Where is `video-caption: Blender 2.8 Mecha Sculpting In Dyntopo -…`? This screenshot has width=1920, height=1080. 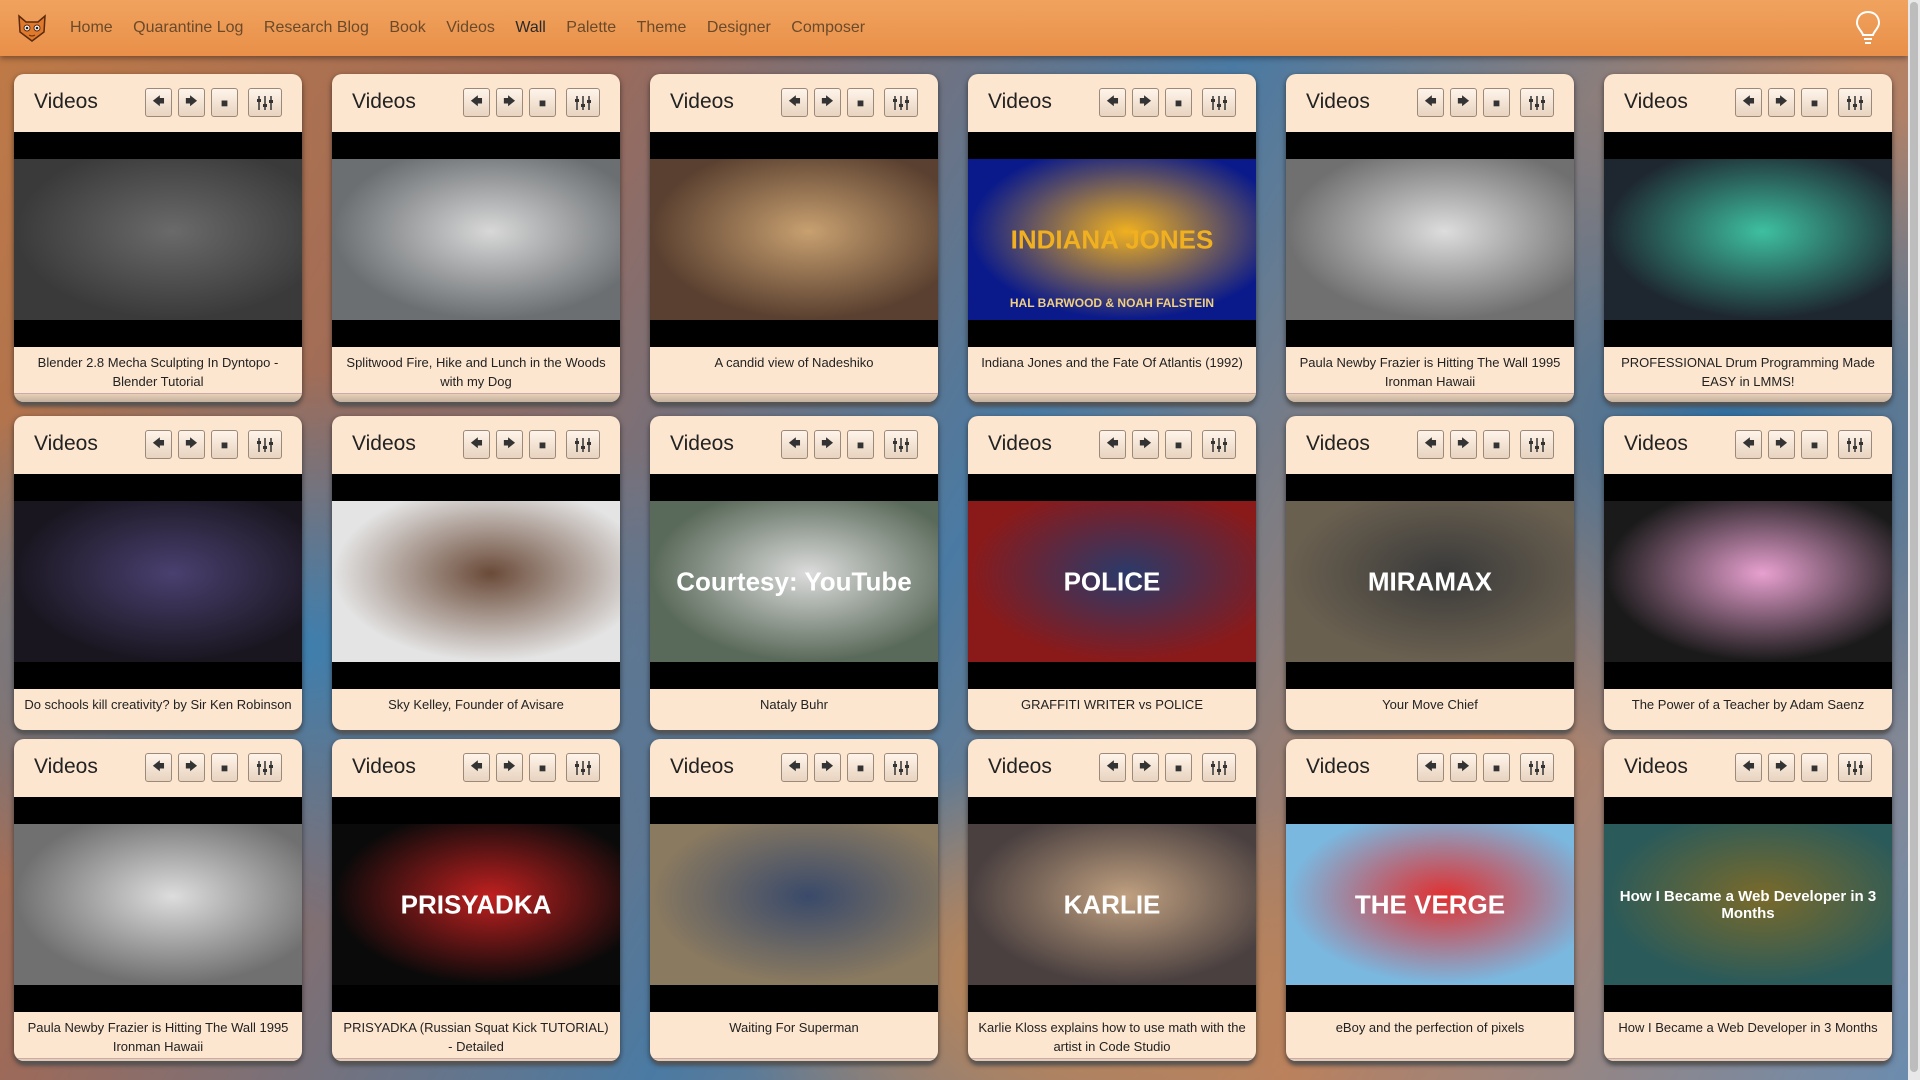 video-caption: Blender 2.8 Mecha Sculpting In Dyntopo -… is located at coordinates (158, 370).